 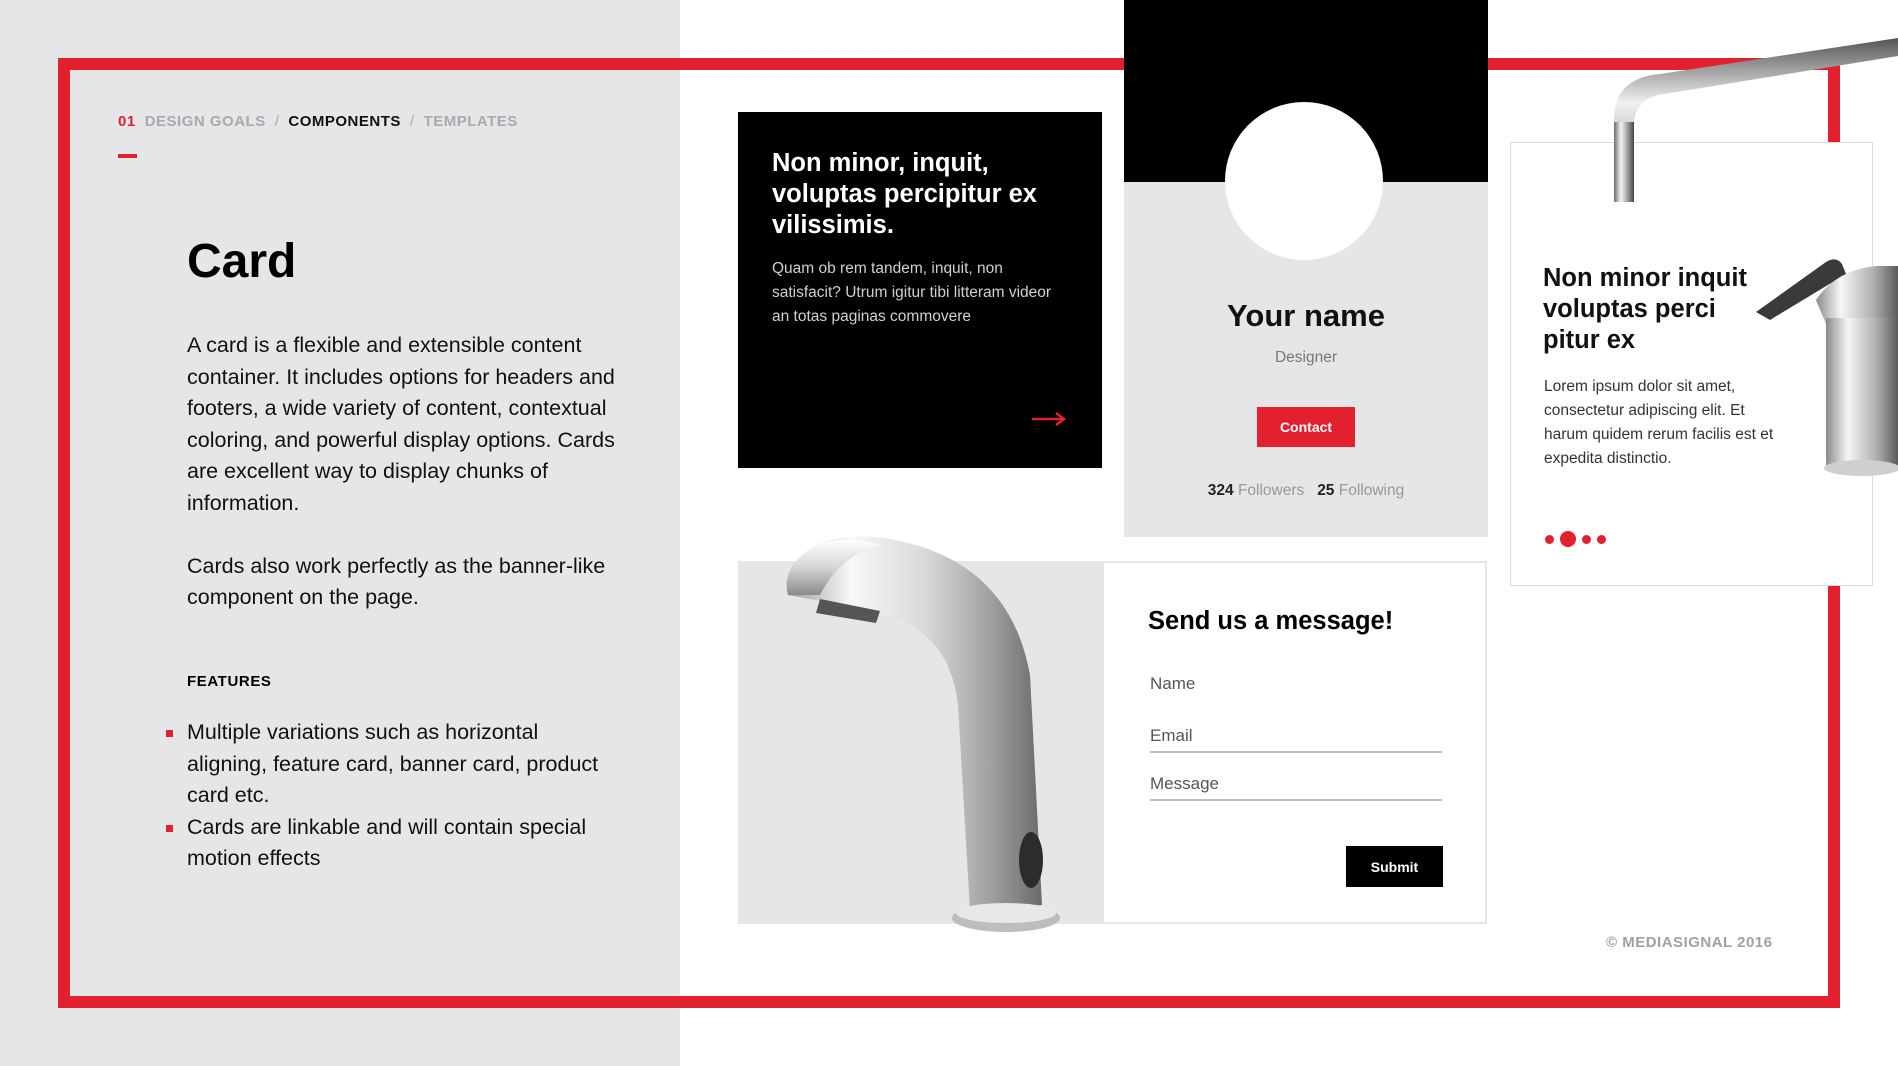 I want to click on faucet-image-top, so click(x=1756, y=120).